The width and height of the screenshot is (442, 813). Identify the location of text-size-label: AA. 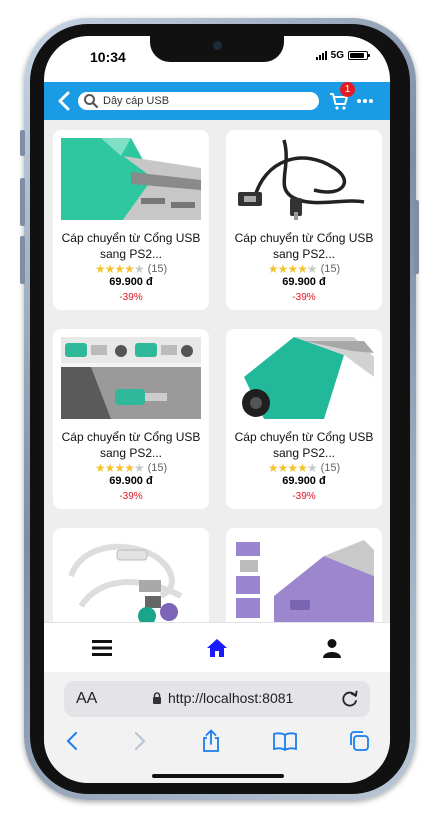
(87, 698).